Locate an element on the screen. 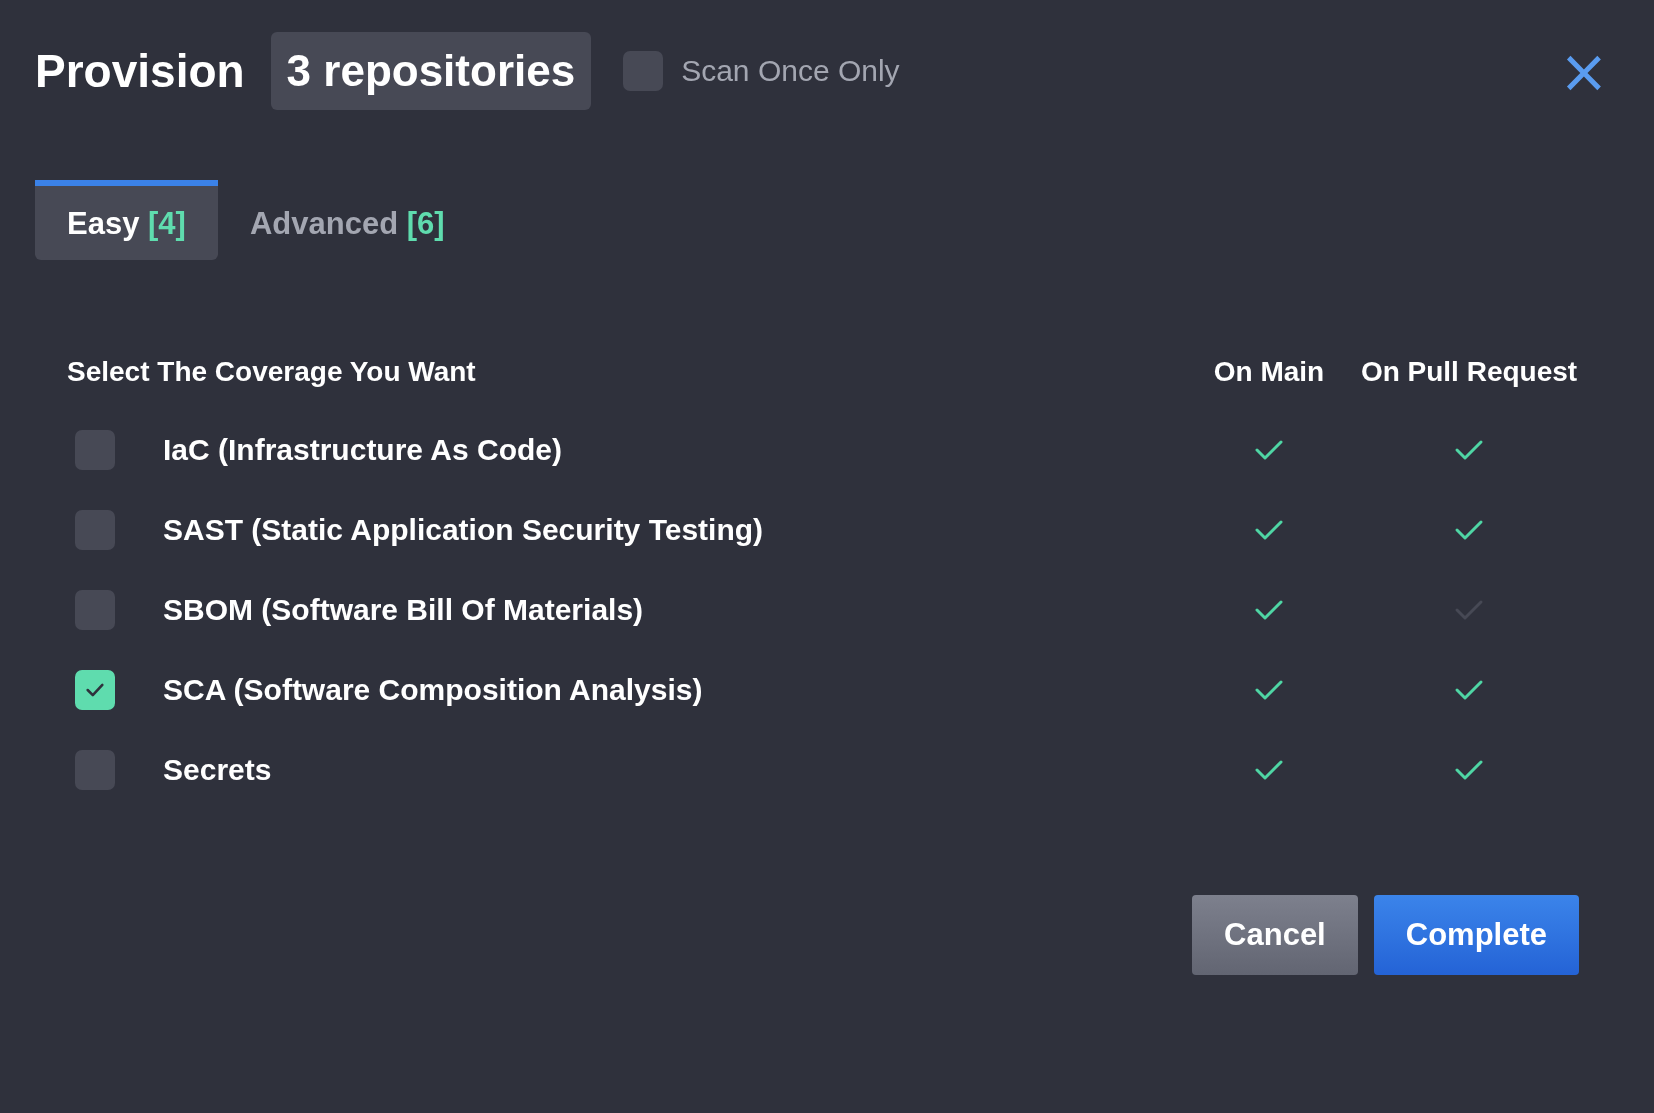 The width and height of the screenshot is (1654, 1113). check-icon is located at coordinates (95, 690).